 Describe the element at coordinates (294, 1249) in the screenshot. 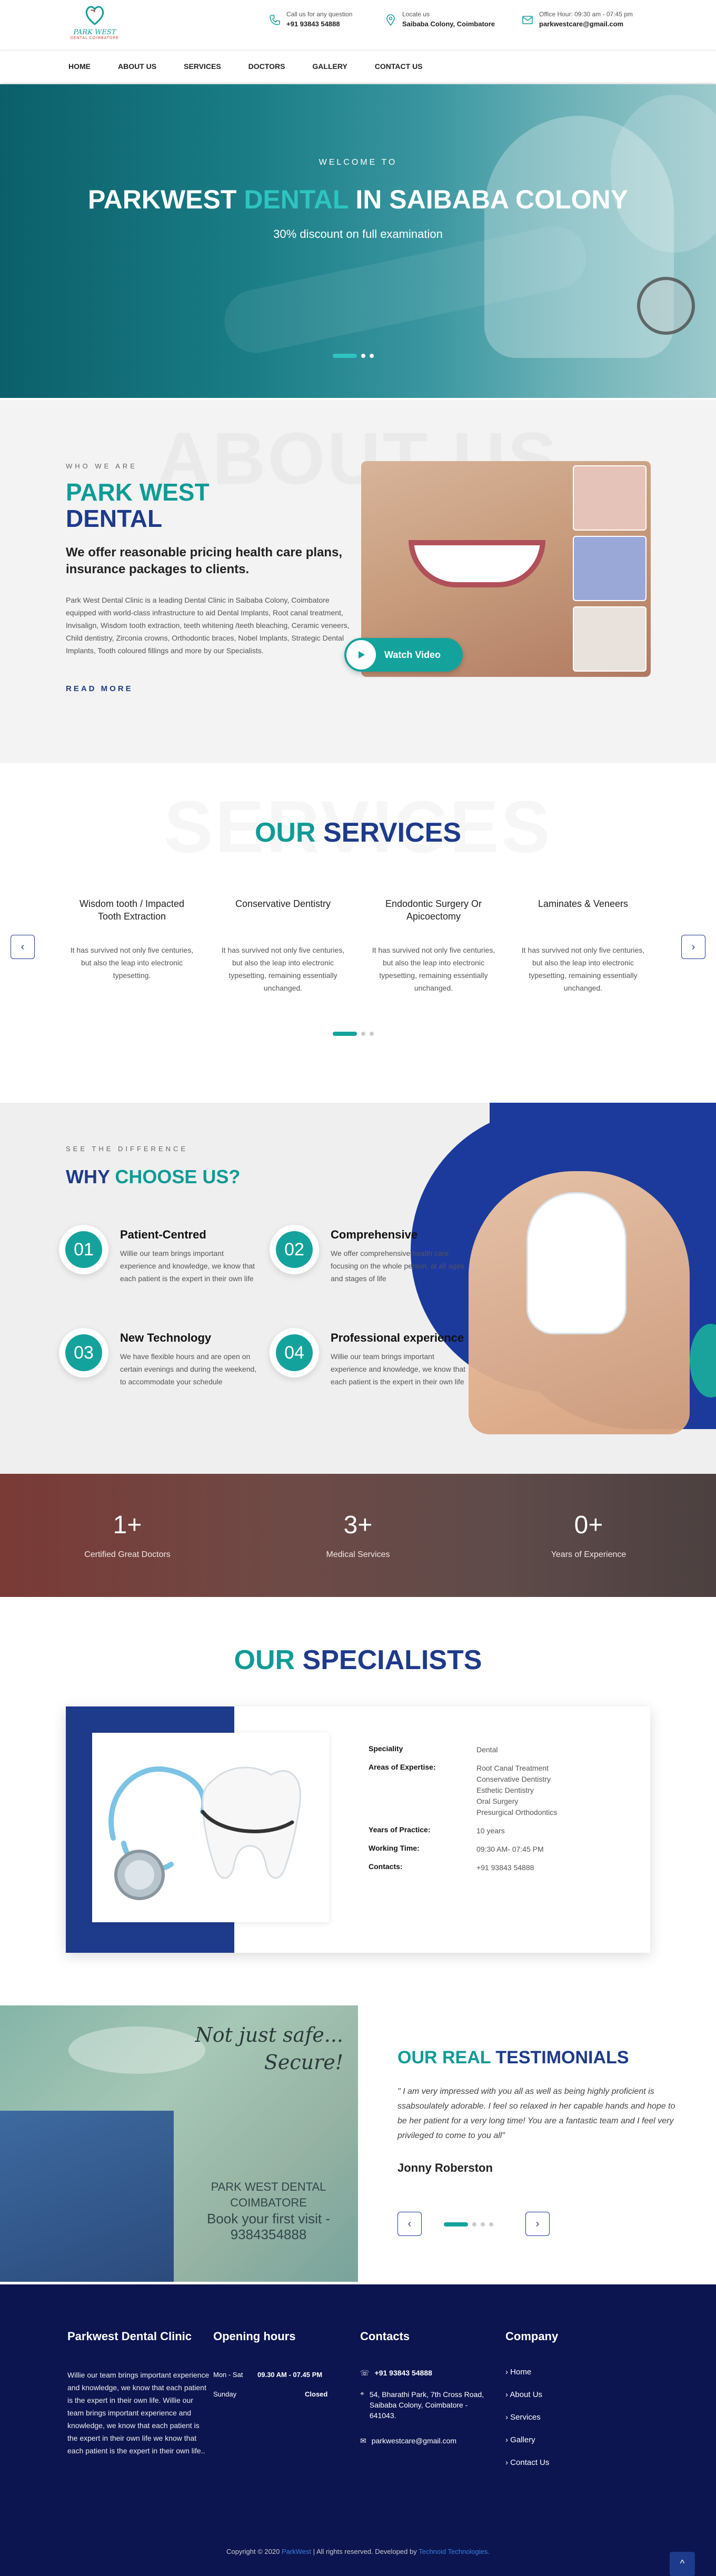

I see `why-number-badge: 02` at that location.